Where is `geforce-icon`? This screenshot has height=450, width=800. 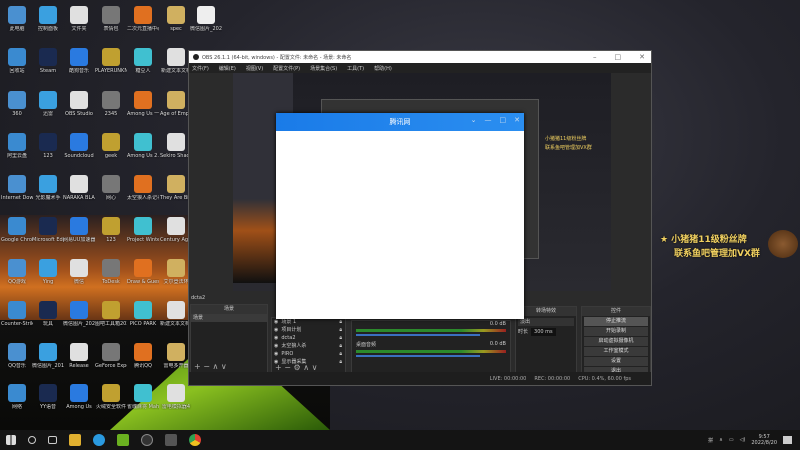 geforce-icon is located at coordinates (123, 440).